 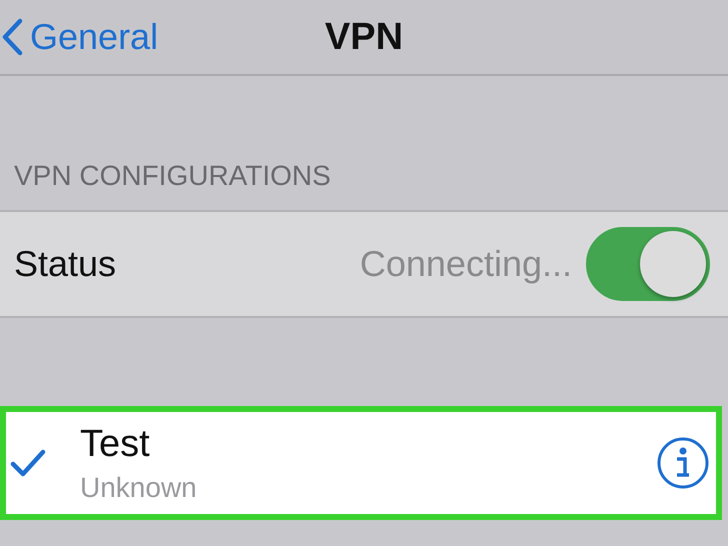 I want to click on configuration-status: Unknown, so click(x=139, y=488).